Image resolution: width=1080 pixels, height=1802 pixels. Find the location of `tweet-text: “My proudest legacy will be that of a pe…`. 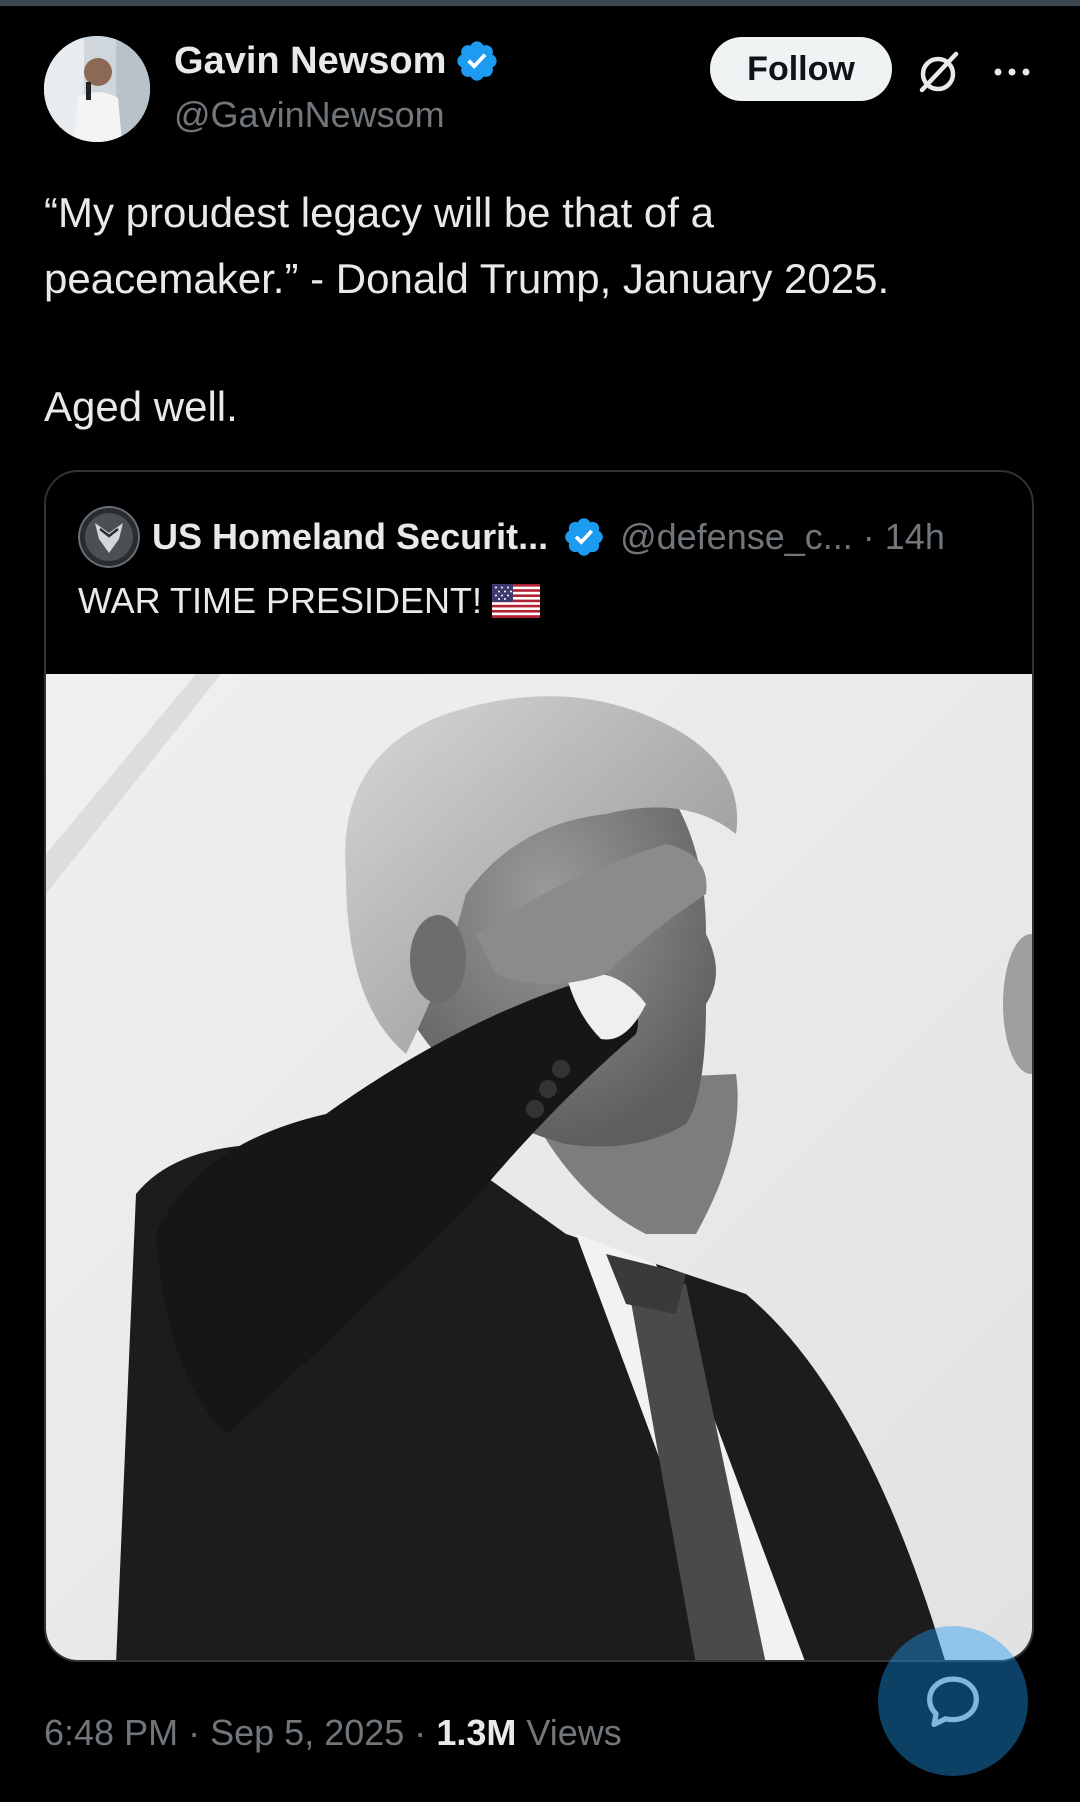

tweet-text: “My proudest legacy will be that of a pe… is located at coordinates (539, 310).